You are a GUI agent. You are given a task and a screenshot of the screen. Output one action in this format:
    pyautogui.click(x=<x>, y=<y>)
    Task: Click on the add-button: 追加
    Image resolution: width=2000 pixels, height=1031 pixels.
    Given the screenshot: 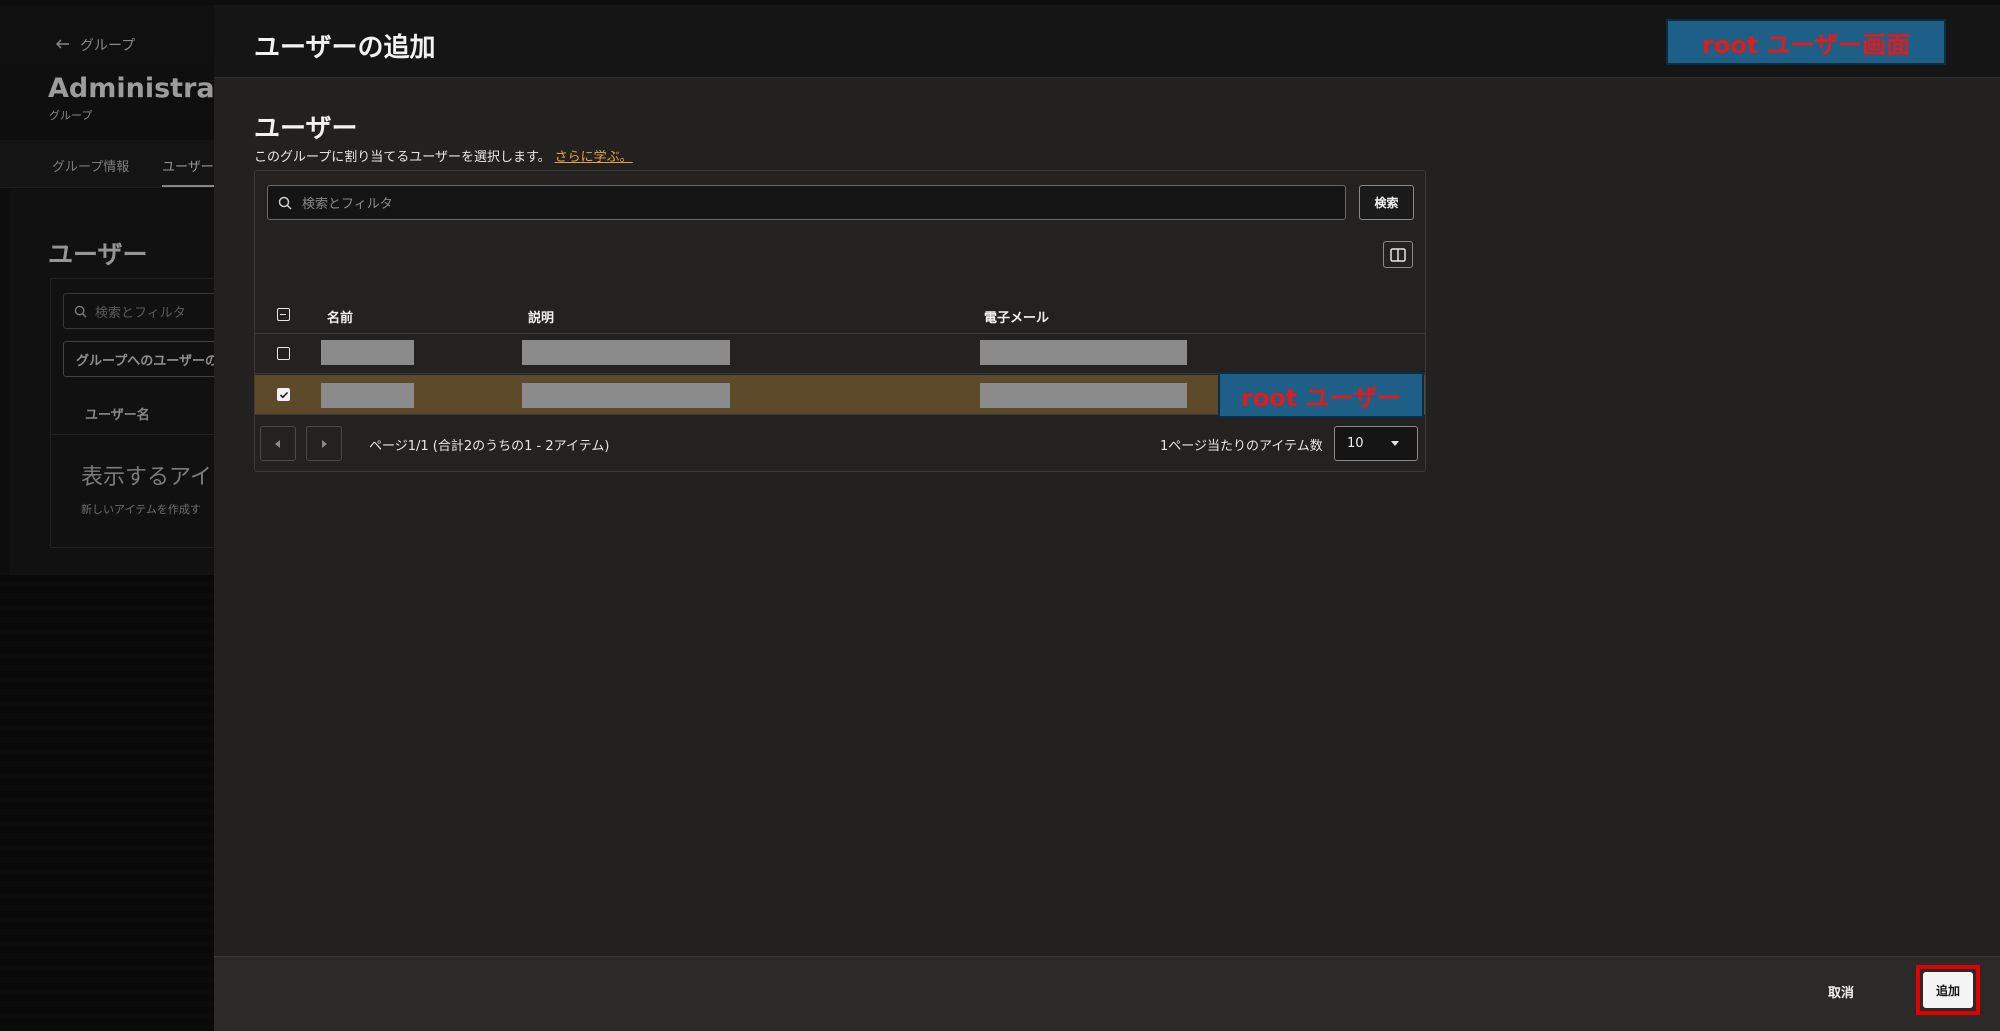 What is the action you would take?
    pyautogui.click(x=1948, y=990)
    